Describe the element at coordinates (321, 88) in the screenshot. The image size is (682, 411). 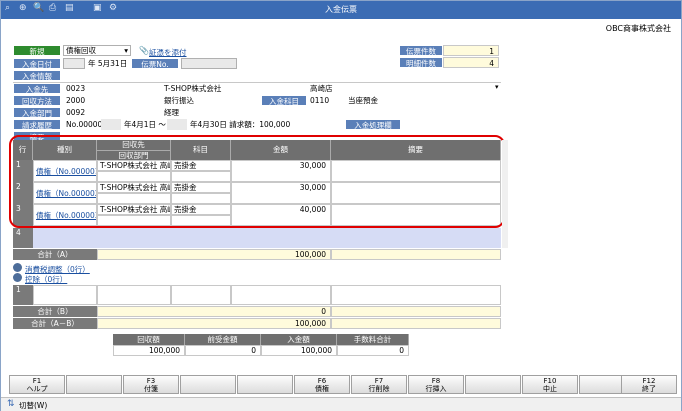
I see `payer-branch: 高崎店` at that location.